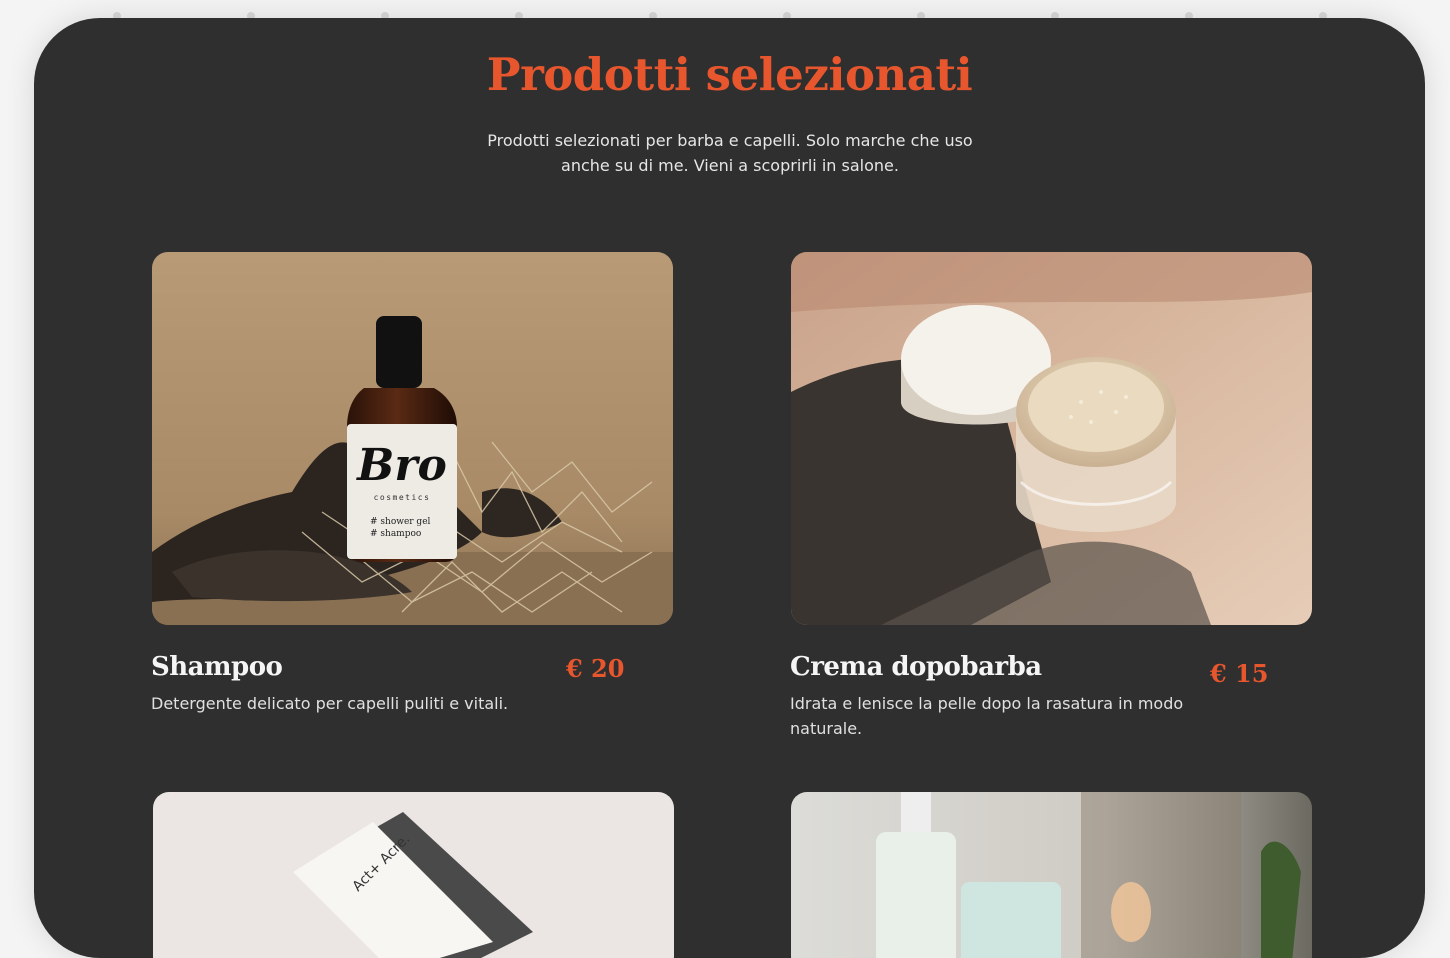 The image size is (1450, 958). I want to click on product-name: Shampoo, so click(217, 667).